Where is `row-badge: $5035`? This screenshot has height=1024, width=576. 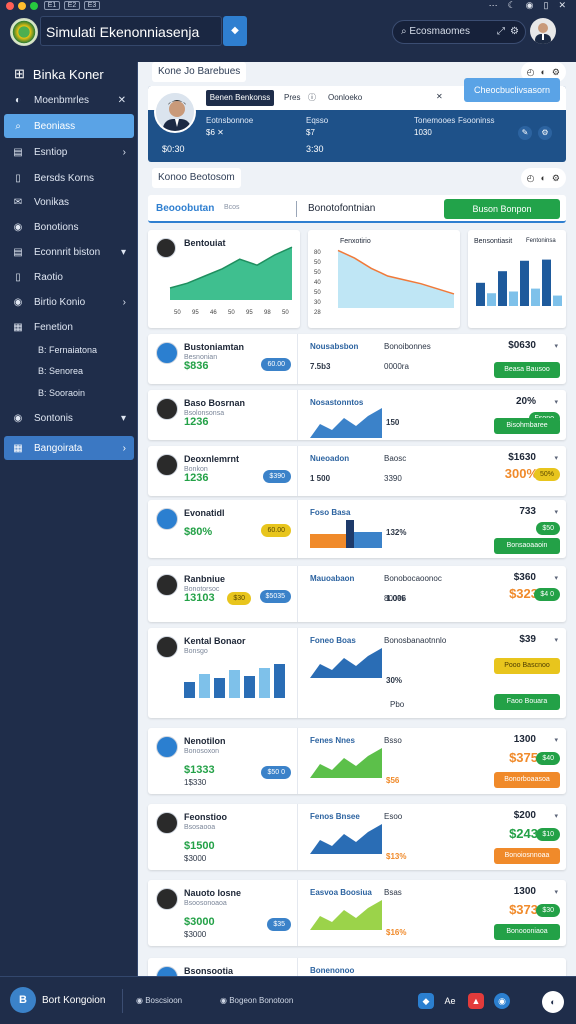
row-badge: $5035 is located at coordinates (275, 596).